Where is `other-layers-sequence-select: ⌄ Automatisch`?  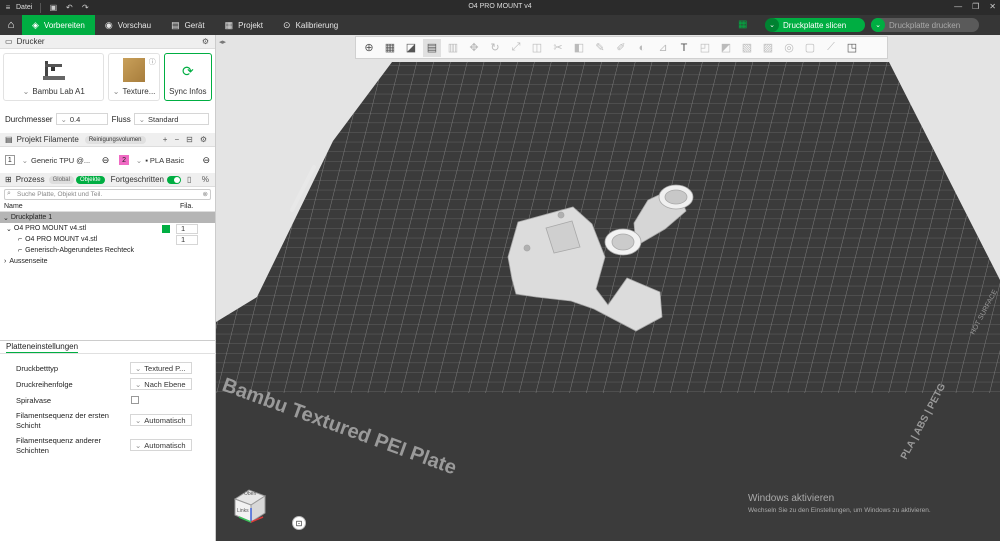
other-layers-sequence-select: ⌄ Automatisch is located at coordinates (161, 445).